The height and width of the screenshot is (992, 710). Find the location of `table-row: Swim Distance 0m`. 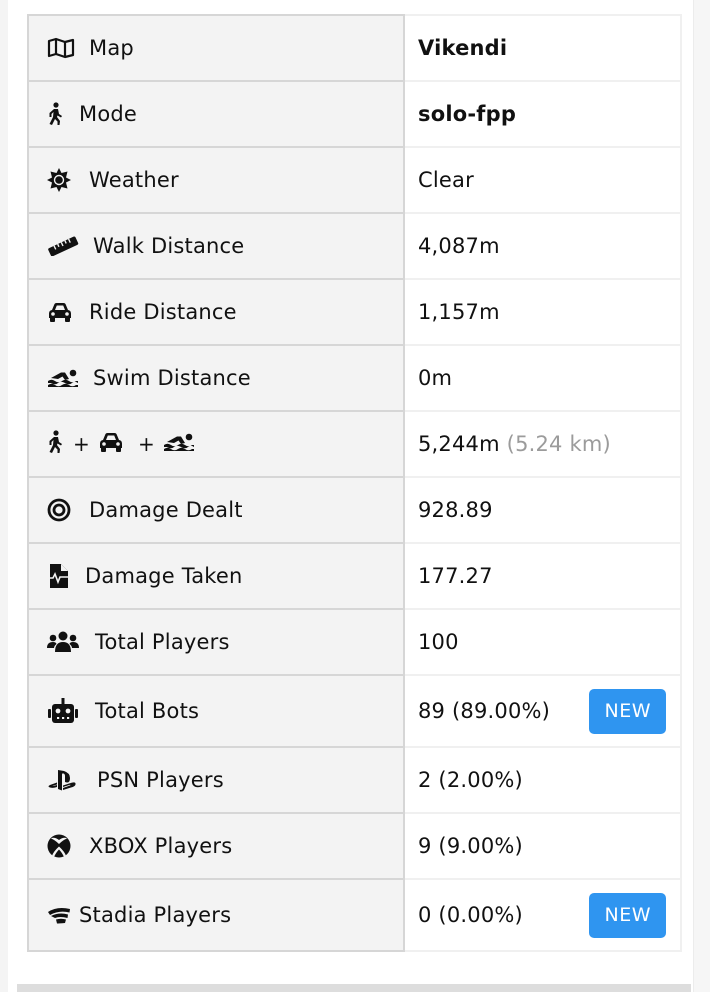

table-row: Swim Distance 0m is located at coordinates (354, 378).